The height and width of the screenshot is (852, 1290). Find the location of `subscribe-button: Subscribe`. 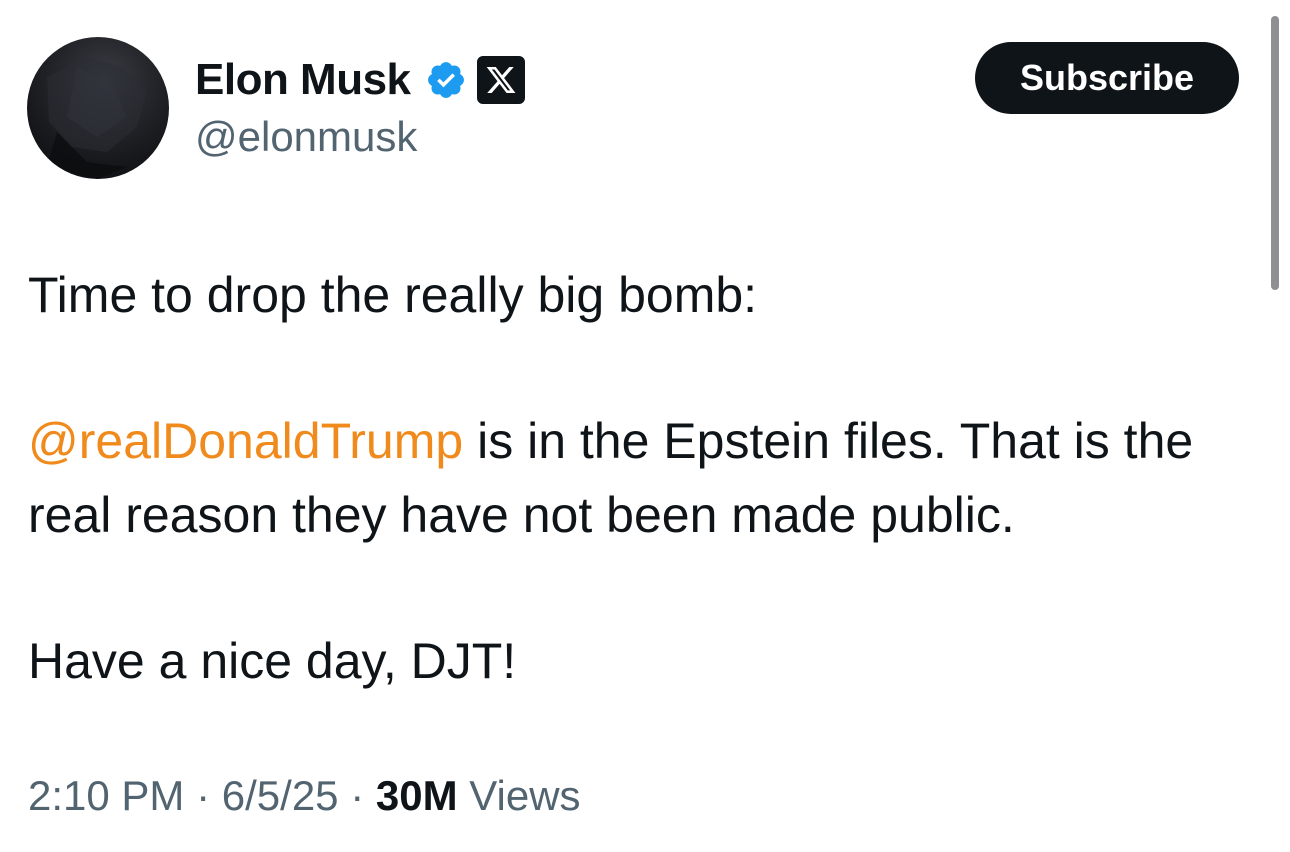

subscribe-button: Subscribe is located at coordinates (1107, 78).